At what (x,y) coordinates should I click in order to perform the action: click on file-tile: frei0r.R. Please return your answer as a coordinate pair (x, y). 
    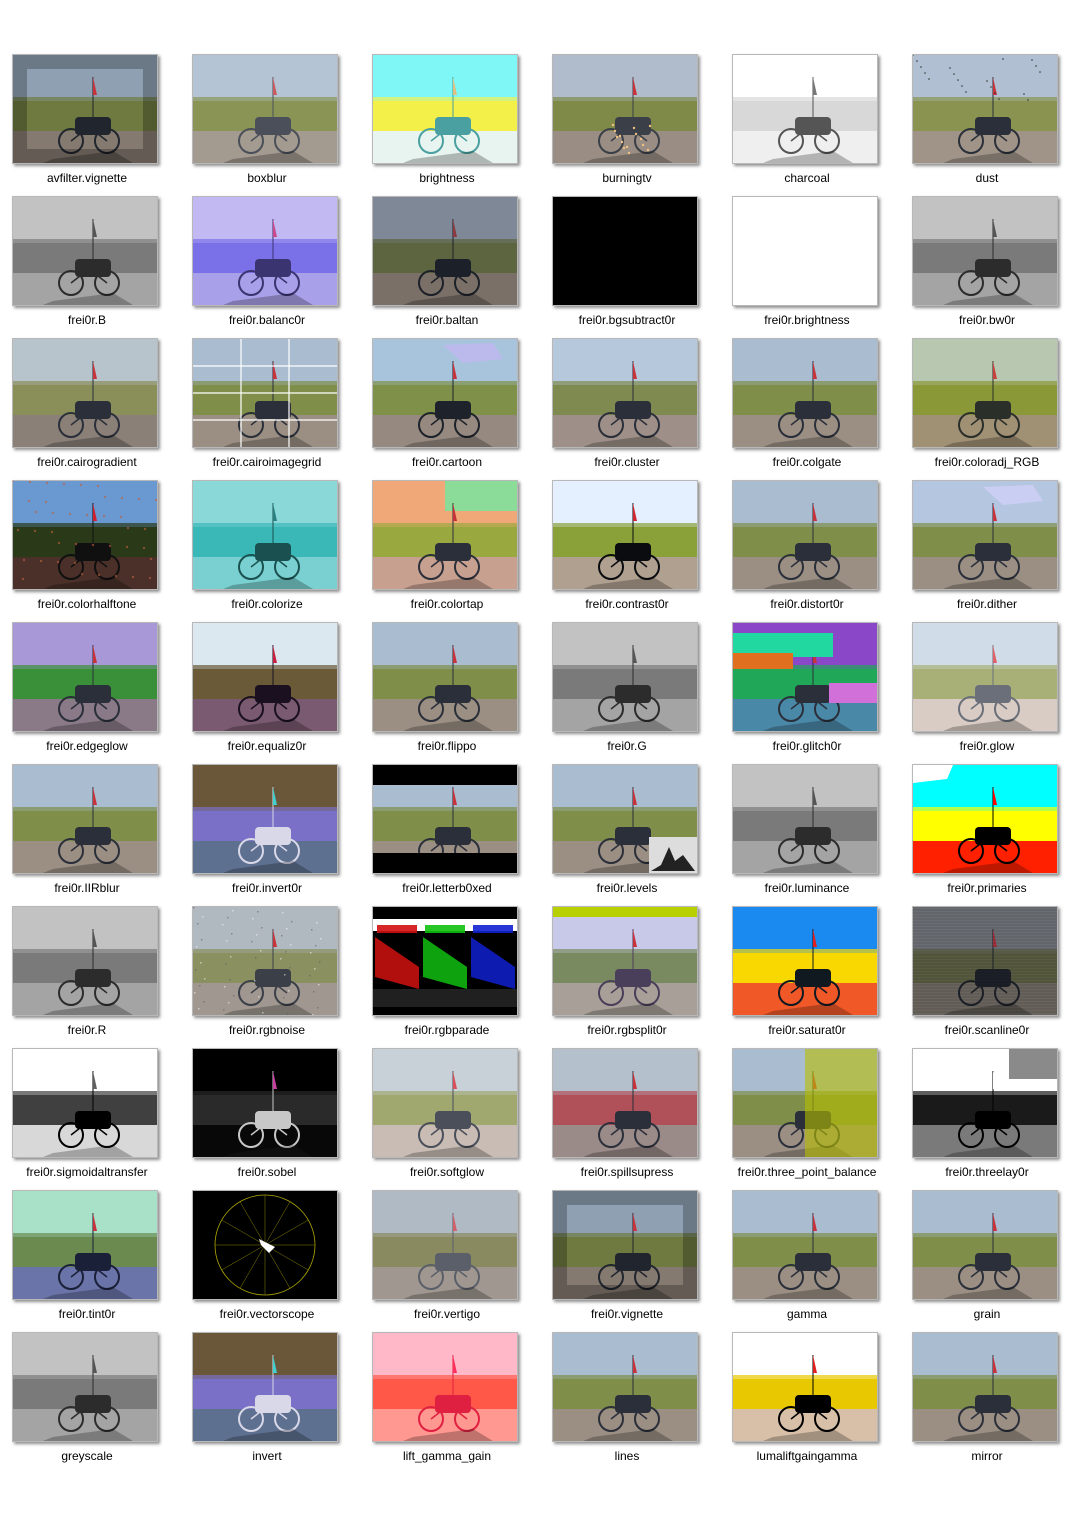
    Looking at the image, I should click on (90, 975).